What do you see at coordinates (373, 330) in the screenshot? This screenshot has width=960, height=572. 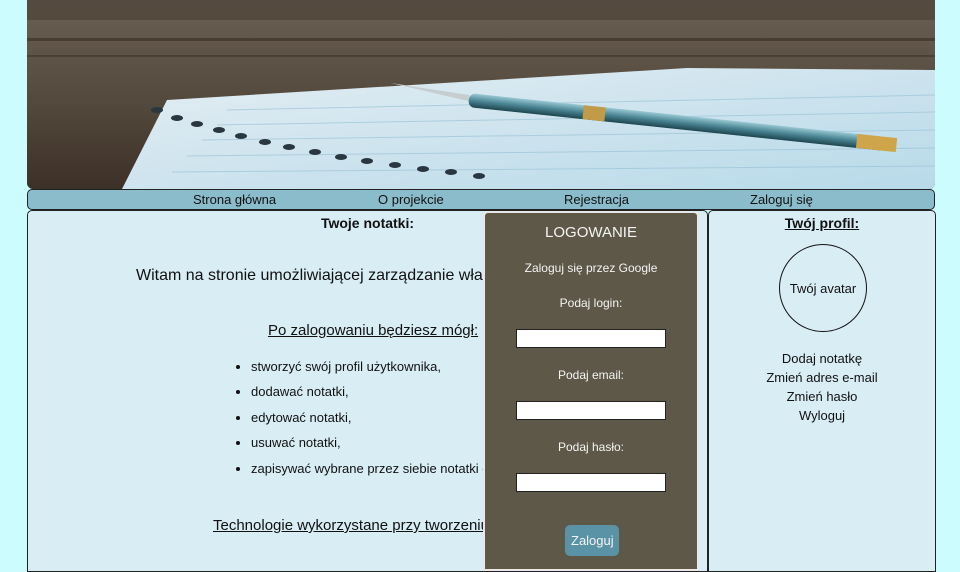 I see `after-login-heading: Po zalogowaniu będziesz mógł:` at bounding box center [373, 330].